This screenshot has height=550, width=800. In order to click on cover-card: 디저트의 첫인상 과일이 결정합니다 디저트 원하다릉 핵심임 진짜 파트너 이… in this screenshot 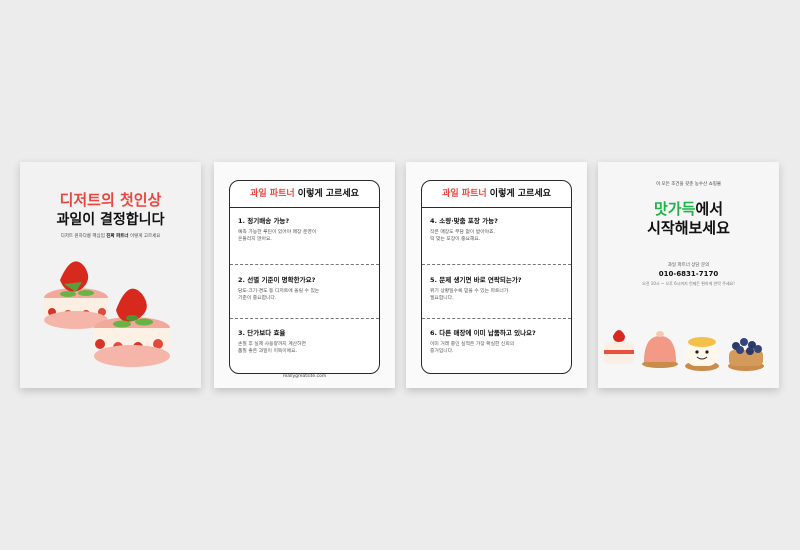, I will do `click(110, 275)`.